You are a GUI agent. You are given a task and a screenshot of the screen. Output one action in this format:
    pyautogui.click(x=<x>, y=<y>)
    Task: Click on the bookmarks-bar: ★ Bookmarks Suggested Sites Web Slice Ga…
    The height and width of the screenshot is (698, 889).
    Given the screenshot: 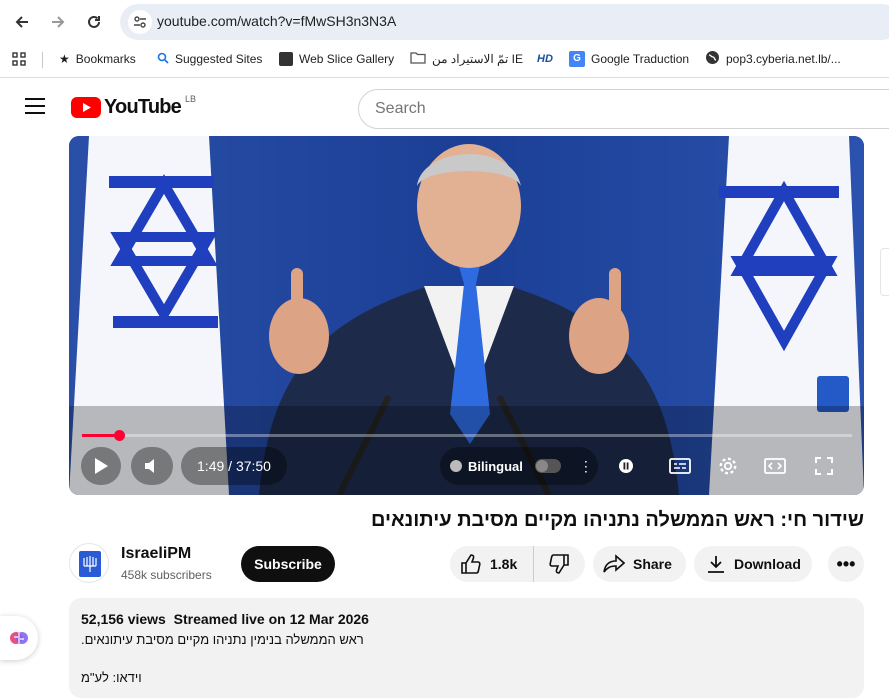 What is the action you would take?
    pyautogui.click(x=444, y=61)
    